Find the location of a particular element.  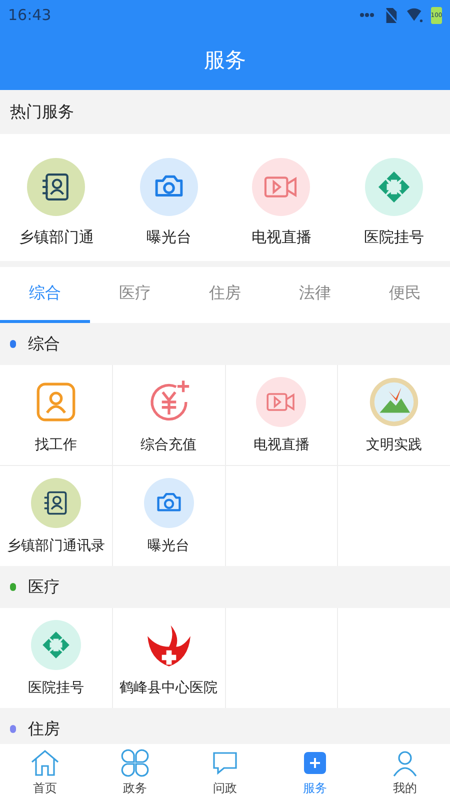

service-item: 鹤峰县中心医院 is located at coordinates (168, 658).